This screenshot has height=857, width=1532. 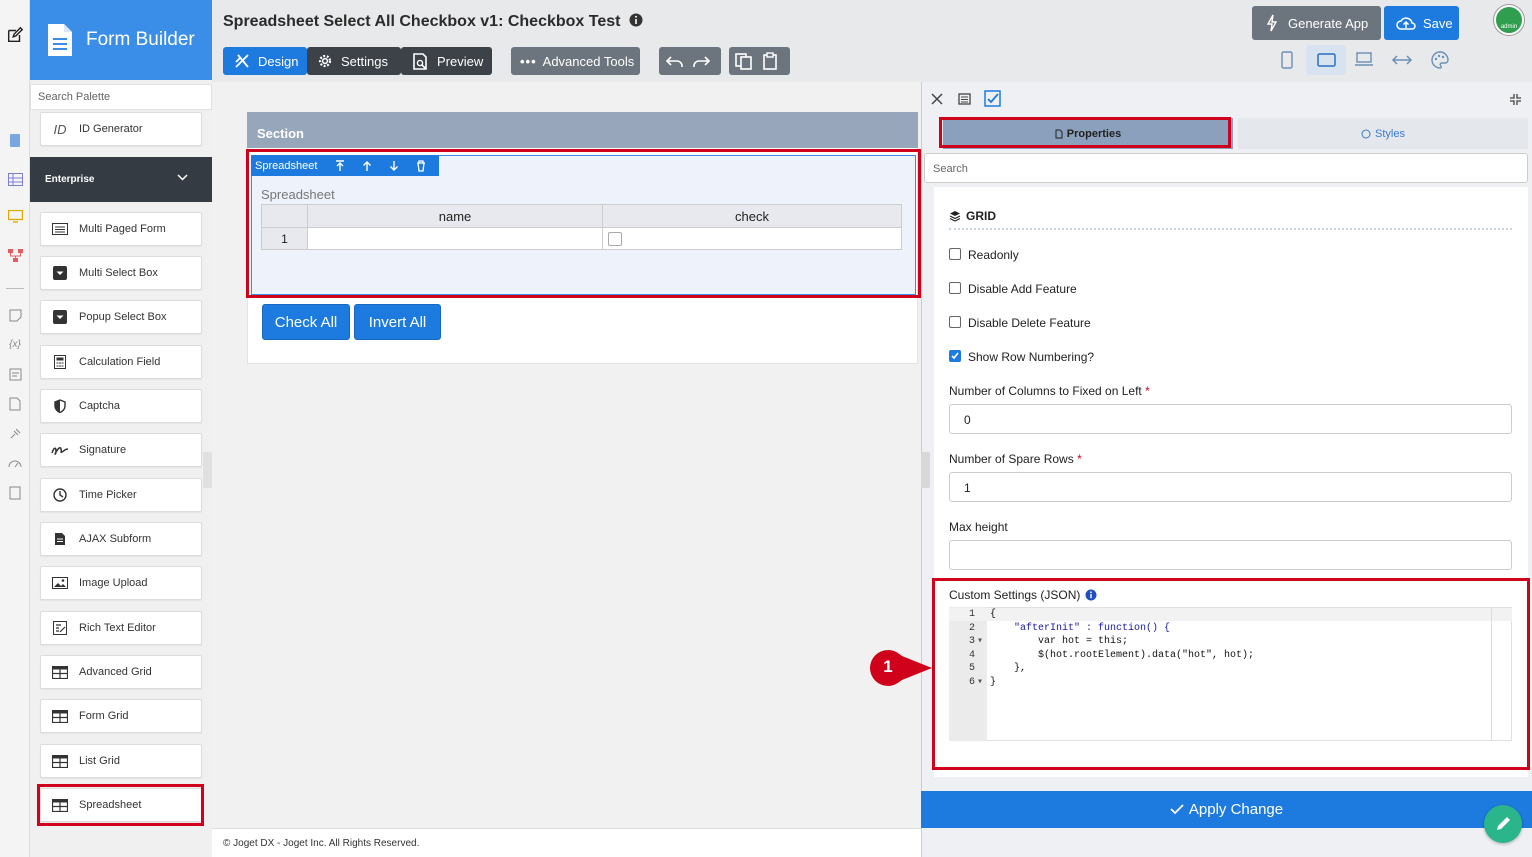 What do you see at coordinates (397, 322) in the screenshot?
I see `invert-all-button: Invert All` at bounding box center [397, 322].